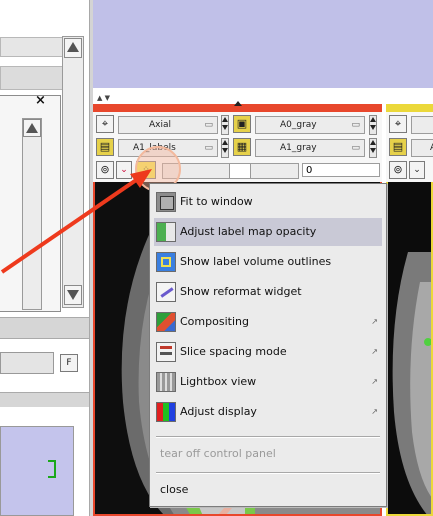  I want to click on background-volume-select: A0_gray ▭, so click(310, 125).